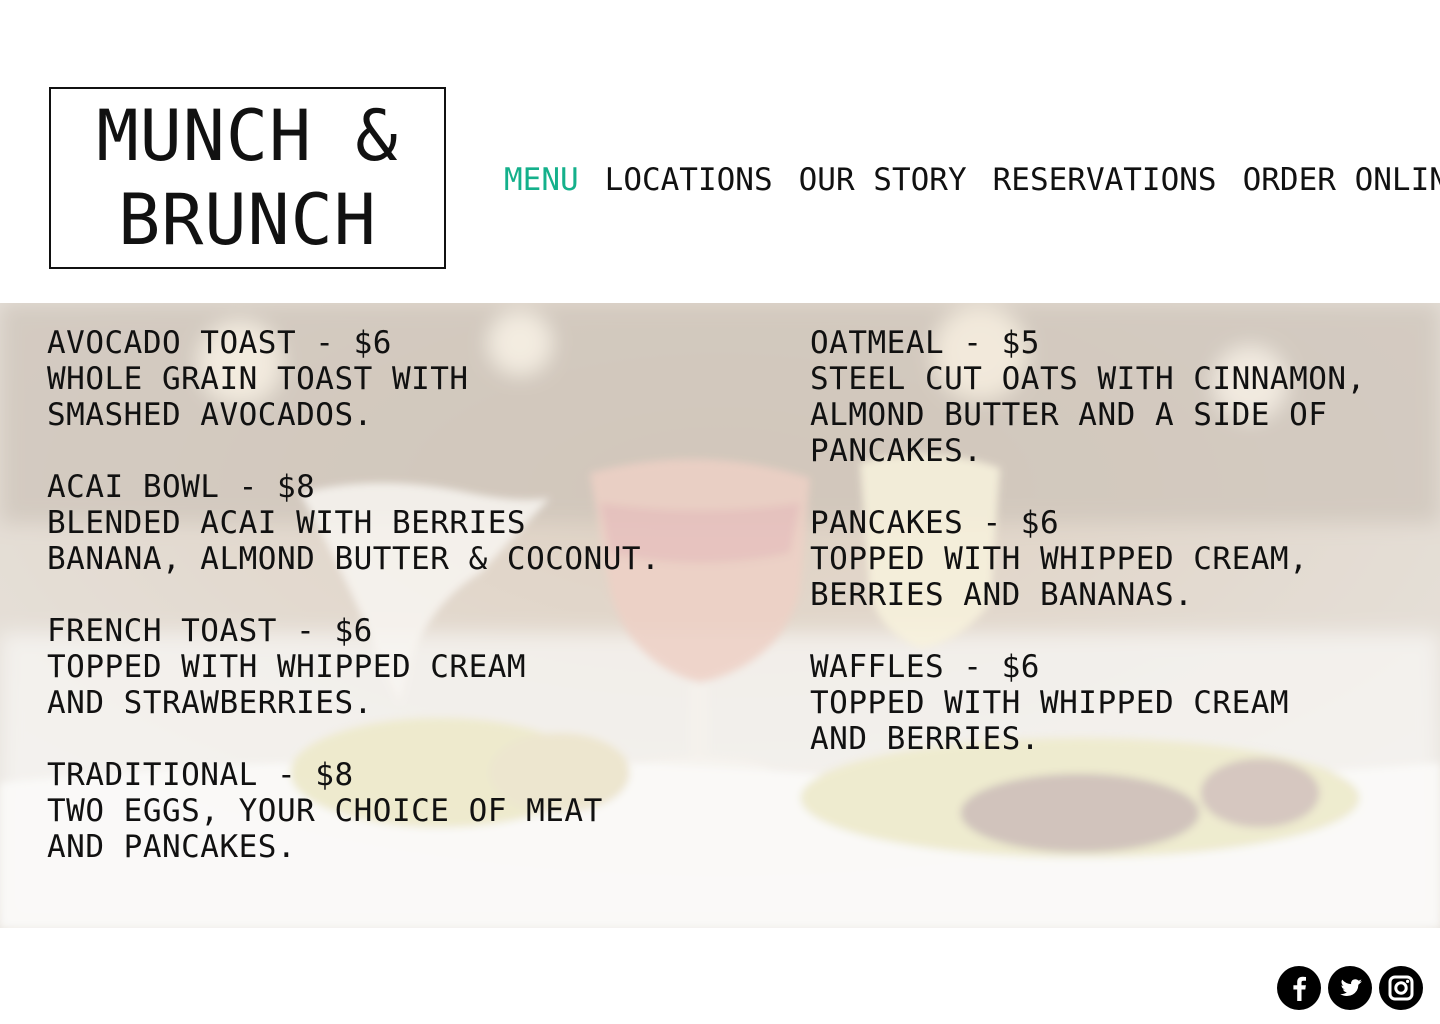 The image size is (1440, 1024). I want to click on twitter-icon, so click(1350, 988).